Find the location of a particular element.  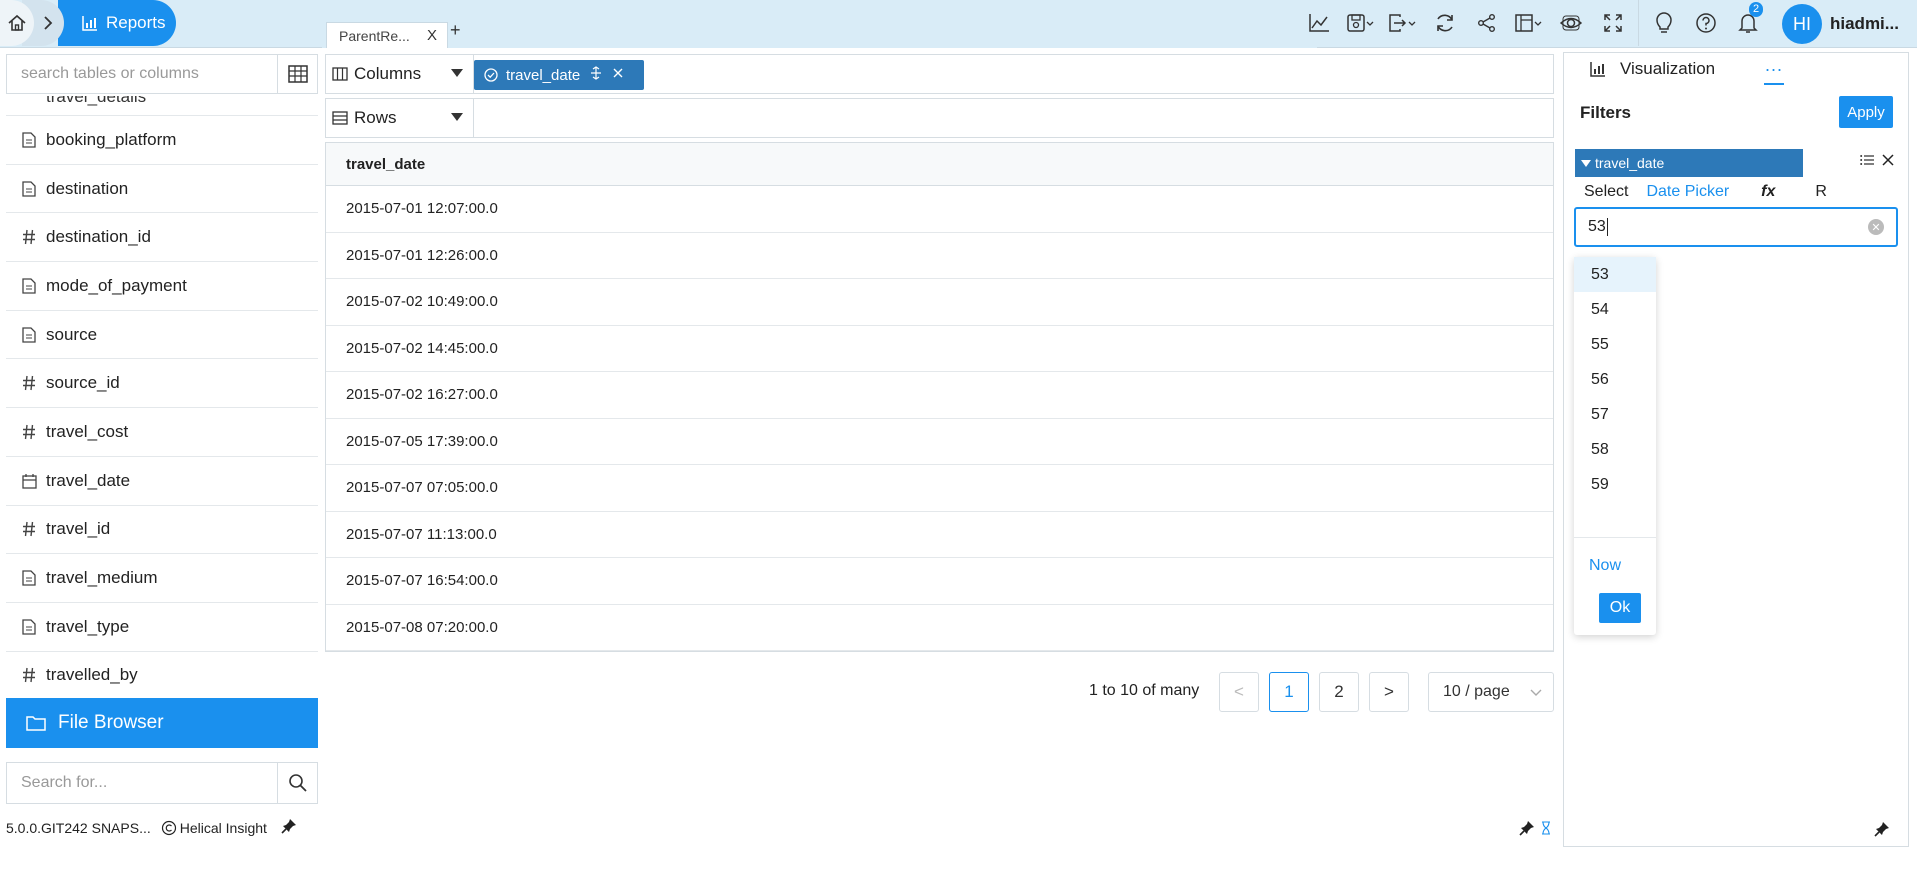

field-item-travel-type: travel_type is located at coordinates (162, 627).